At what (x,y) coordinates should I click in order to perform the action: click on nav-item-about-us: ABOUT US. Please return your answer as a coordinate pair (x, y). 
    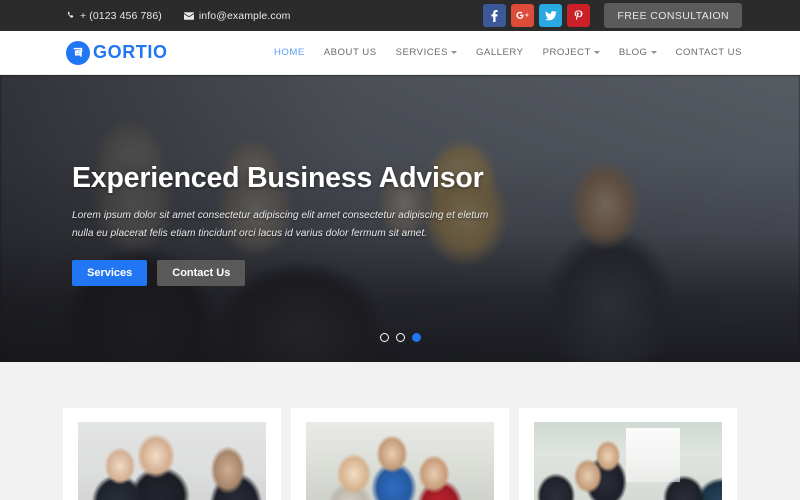
    Looking at the image, I should click on (350, 52).